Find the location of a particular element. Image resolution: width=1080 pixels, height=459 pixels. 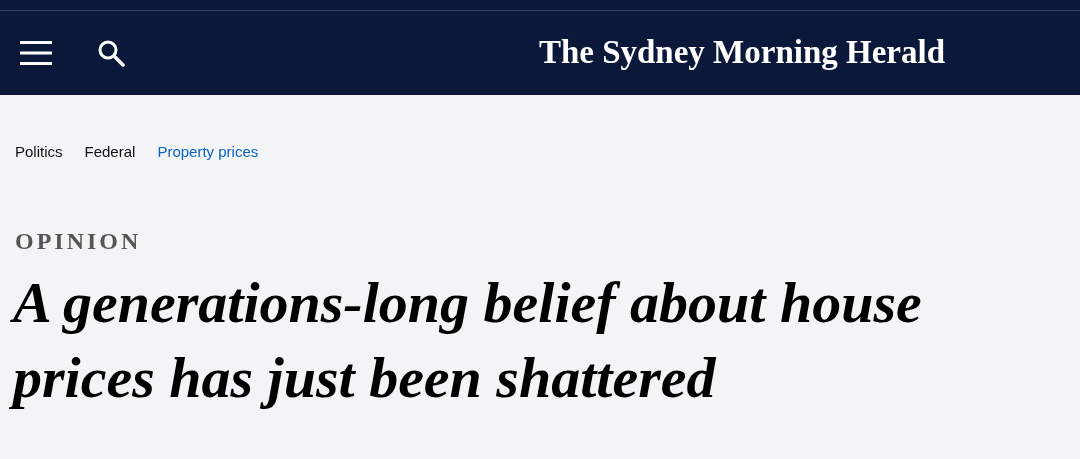

site-logo: The Sydney Morning Herald is located at coordinates (741, 52).